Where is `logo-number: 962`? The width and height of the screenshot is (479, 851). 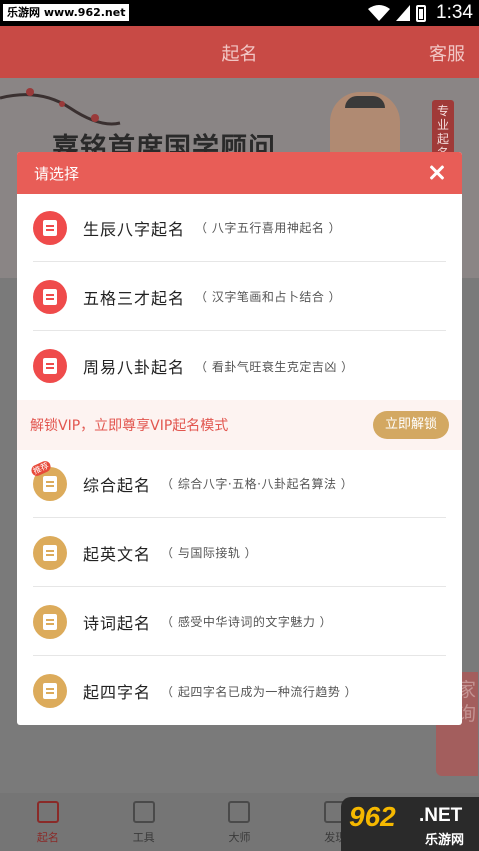 logo-number: 962 is located at coordinates (372, 816).